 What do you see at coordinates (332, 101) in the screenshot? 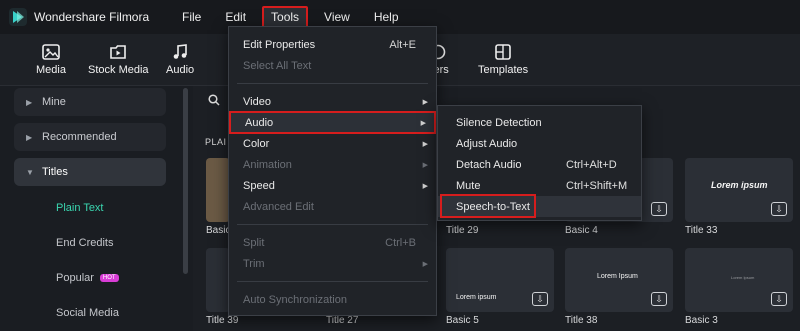
I see `menu-item-video: Video ▶` at bounding box center [332, 101].